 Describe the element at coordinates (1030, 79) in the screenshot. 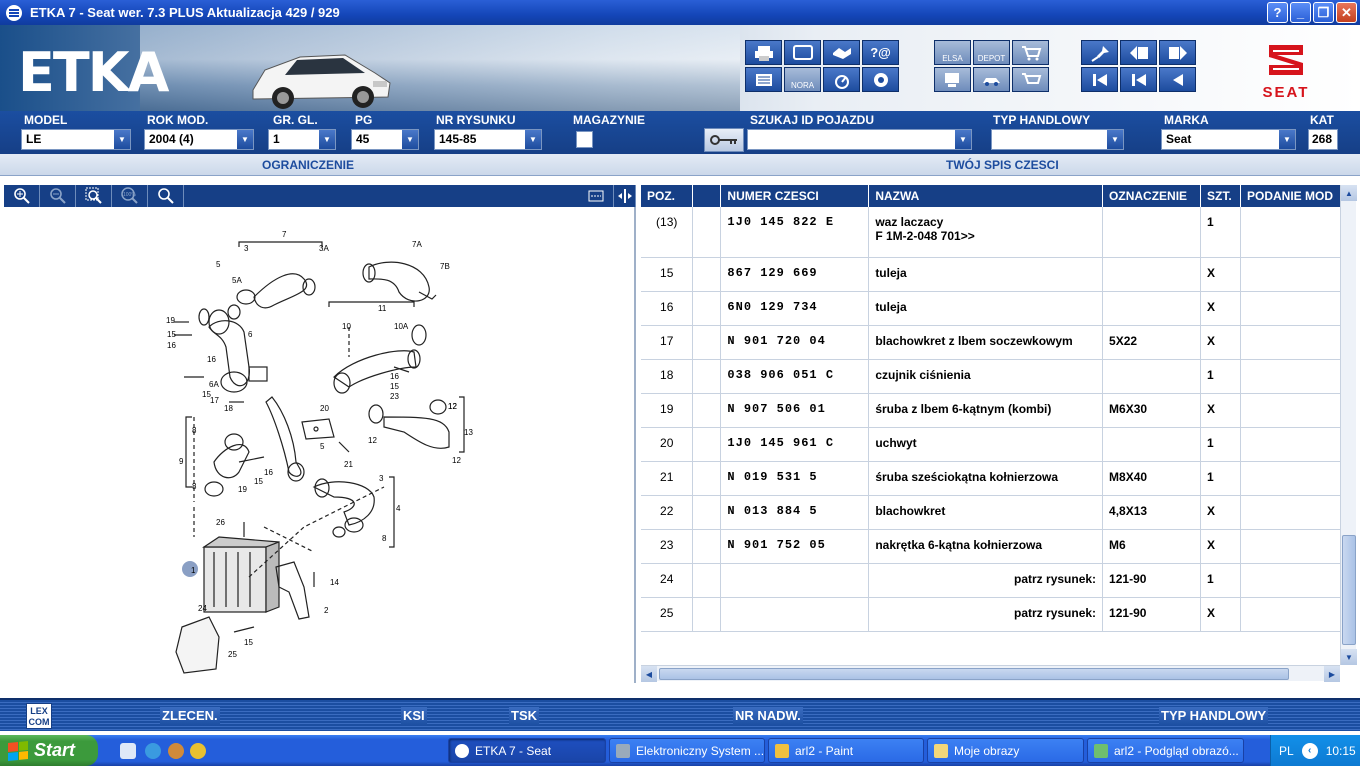

I see `basket-icon` at that location.